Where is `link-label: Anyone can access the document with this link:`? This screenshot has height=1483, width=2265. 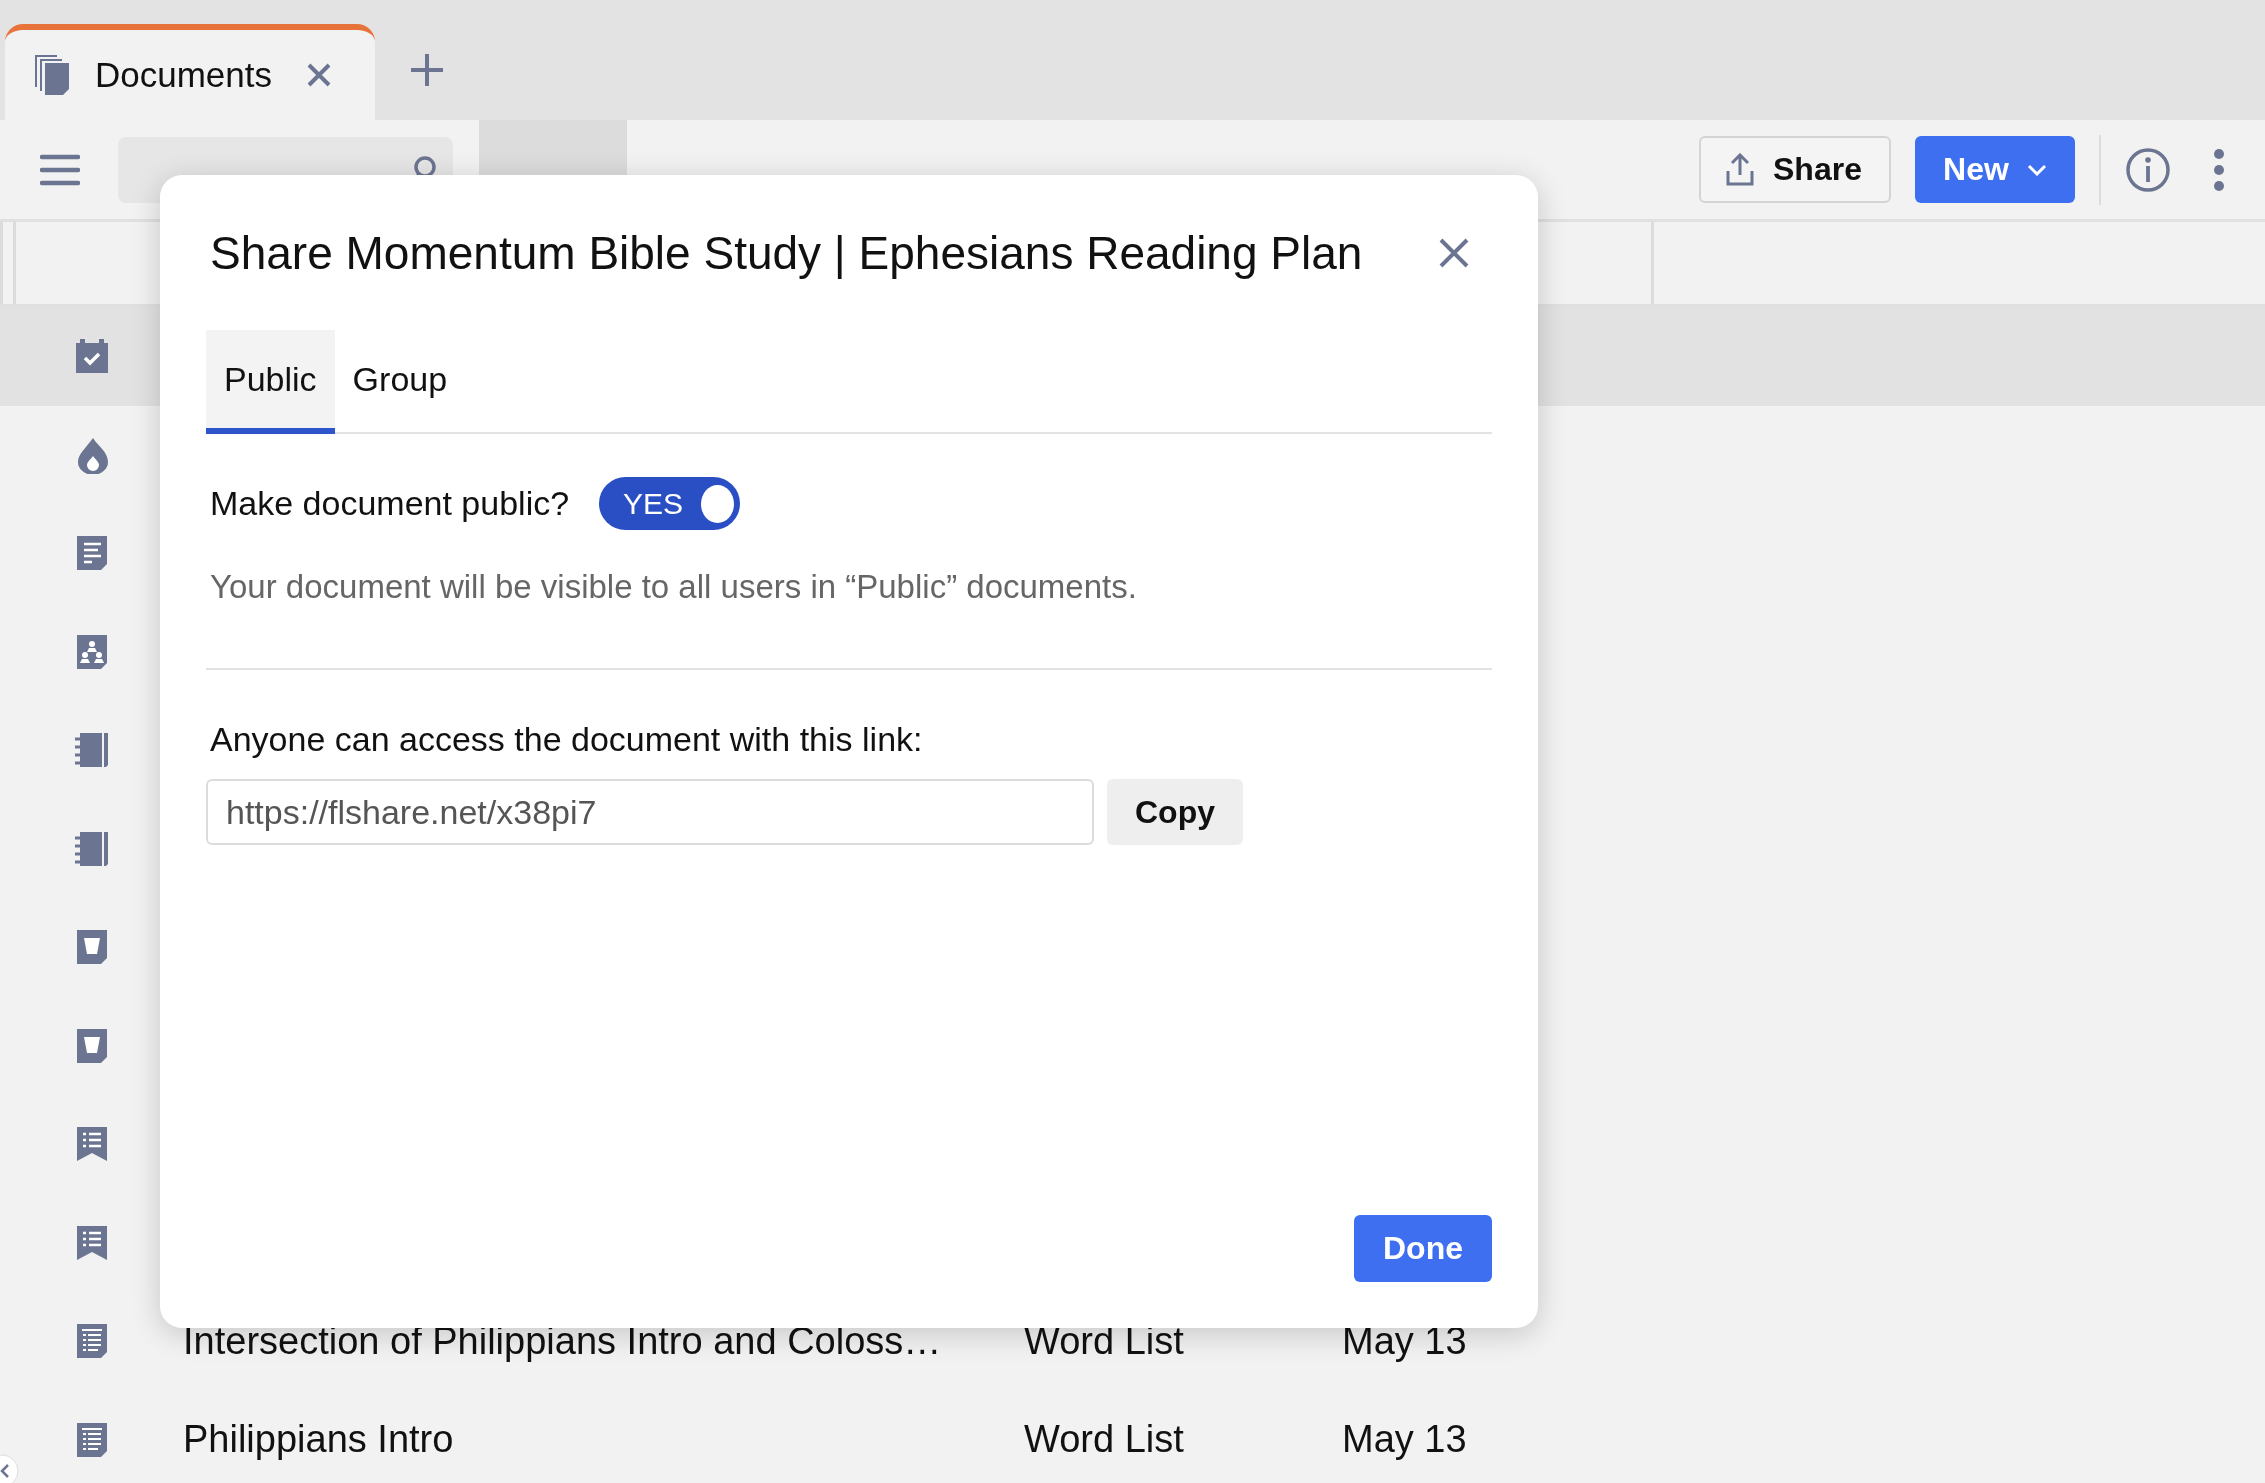
link-label: Anyone can access the document with this link: is located at coordinates (566, 739).